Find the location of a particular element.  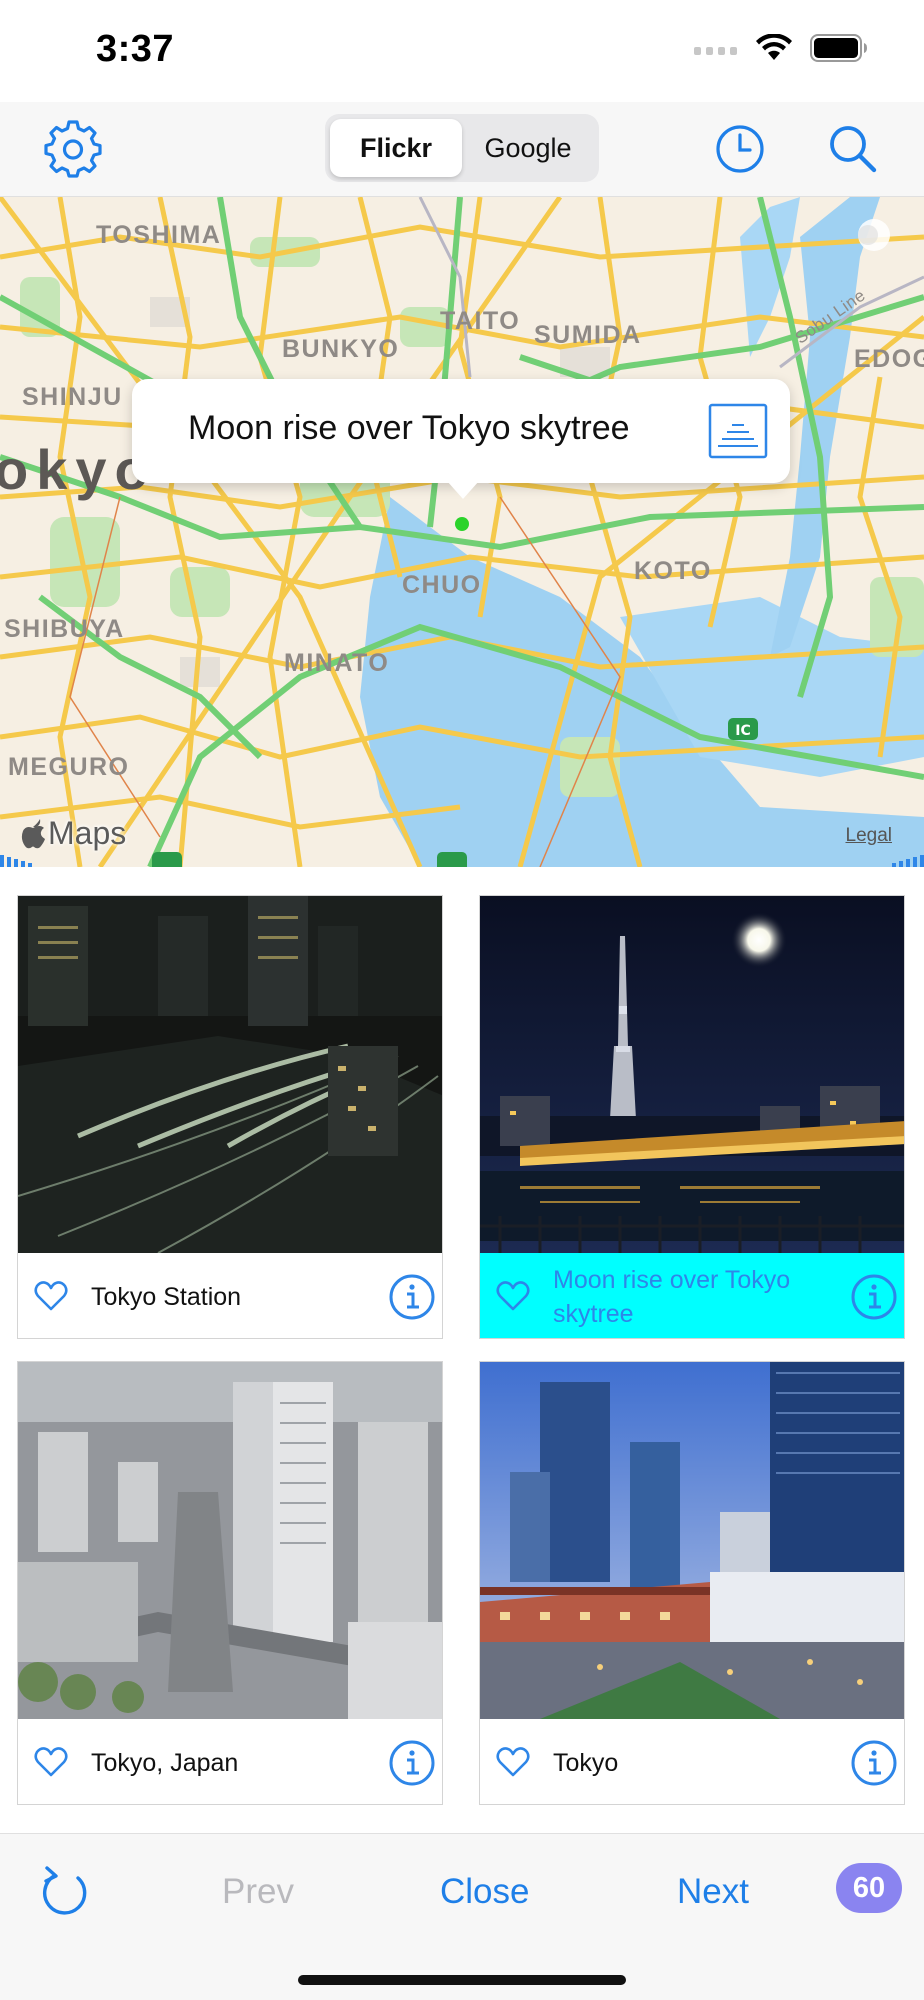

map-label-shibuya: SHIBUYA is located at coordinates (64, 629).